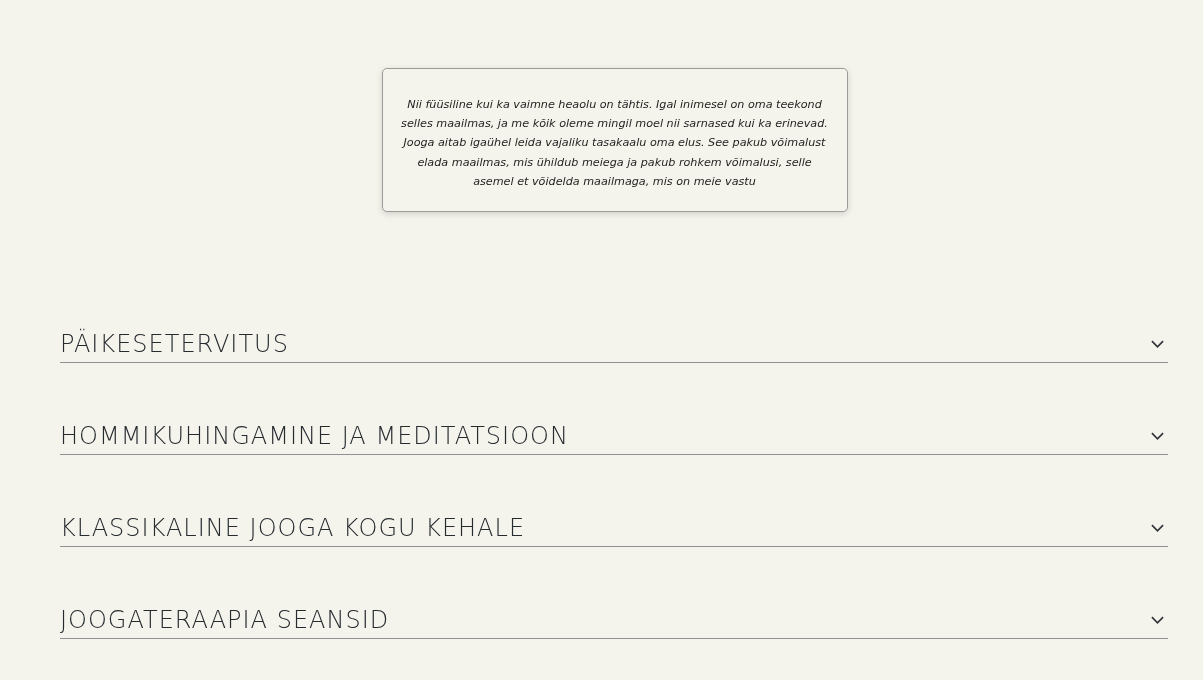 This screenshot has width=1203, height=680. I want to click on section-title: JOOGATERAAPIA SEANSID, so click(225, 620).